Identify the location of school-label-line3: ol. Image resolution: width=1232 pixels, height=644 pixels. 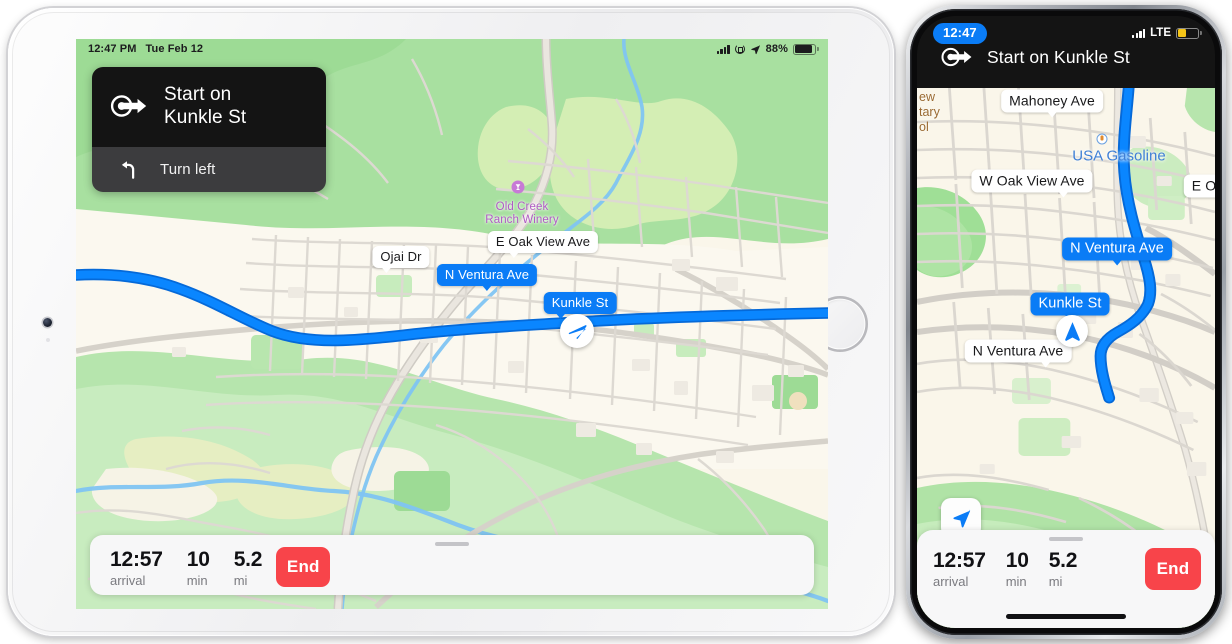
(924, 127).